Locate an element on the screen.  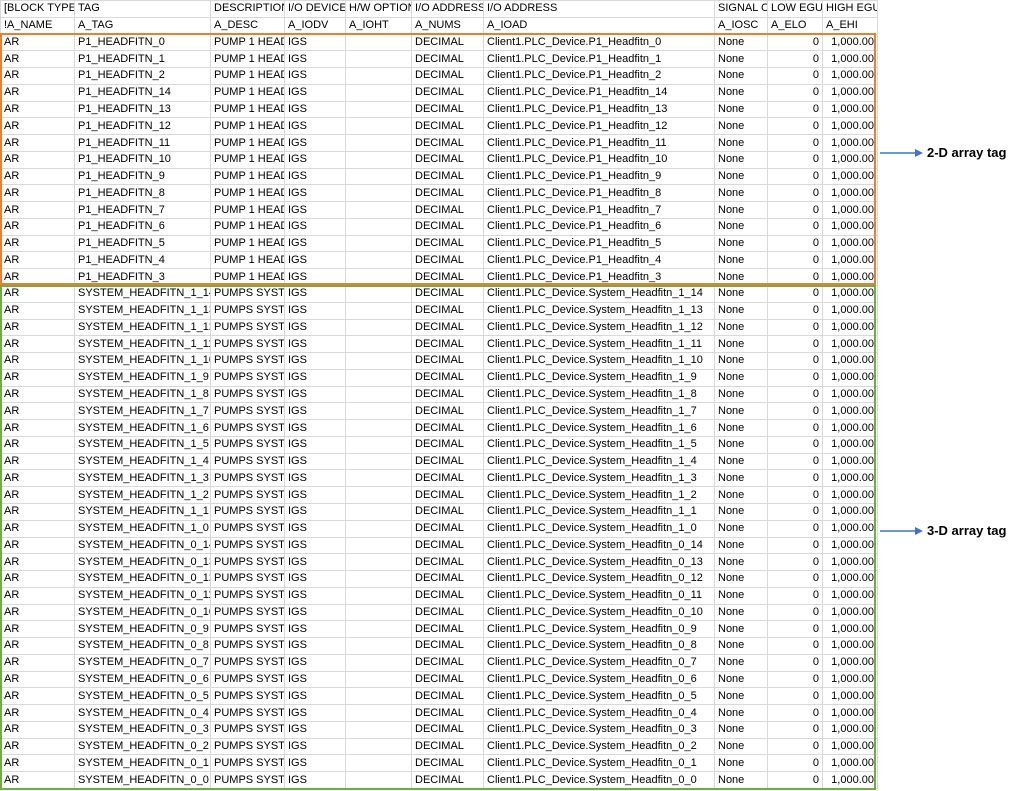
cell-high-egu: HIGH EGU is located at coordinates (850, 9).